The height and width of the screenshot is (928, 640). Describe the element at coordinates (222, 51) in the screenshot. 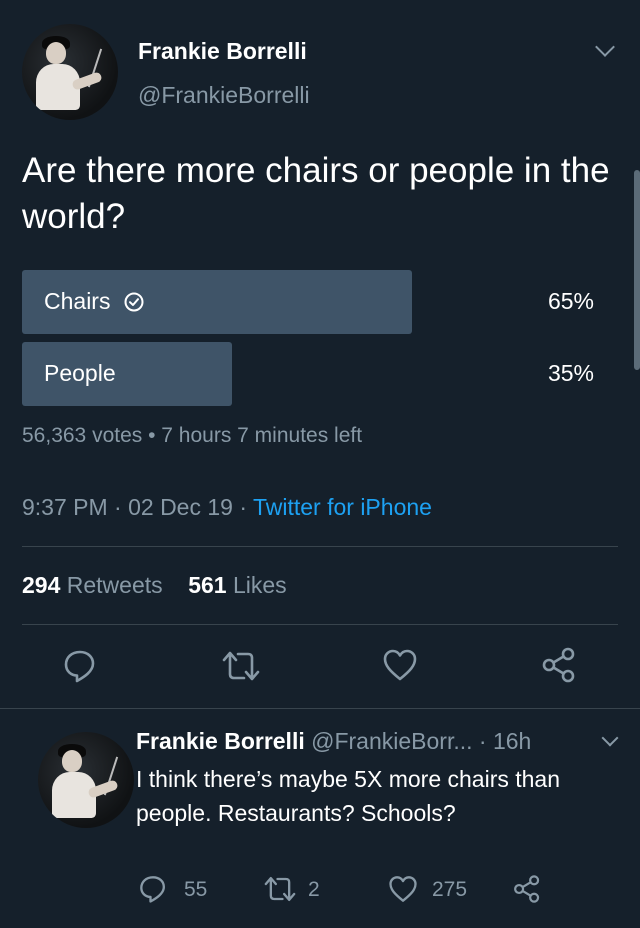

I see `author-name: Frankie Borrelli` at that location.